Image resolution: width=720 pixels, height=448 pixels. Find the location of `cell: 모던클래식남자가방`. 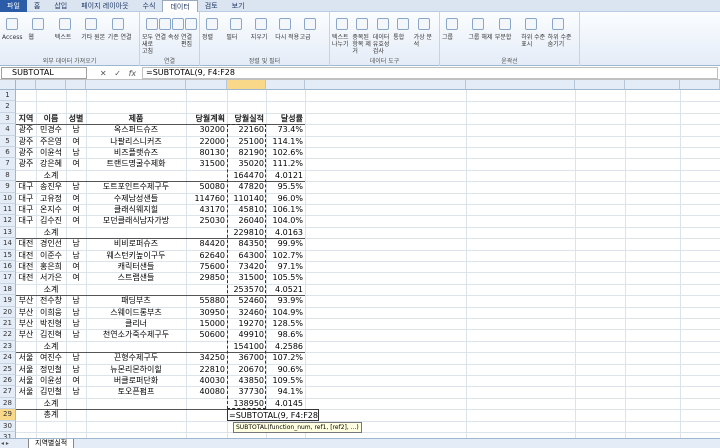

cell: 모던클래식남자가방 is located at coordinates (136, 220).